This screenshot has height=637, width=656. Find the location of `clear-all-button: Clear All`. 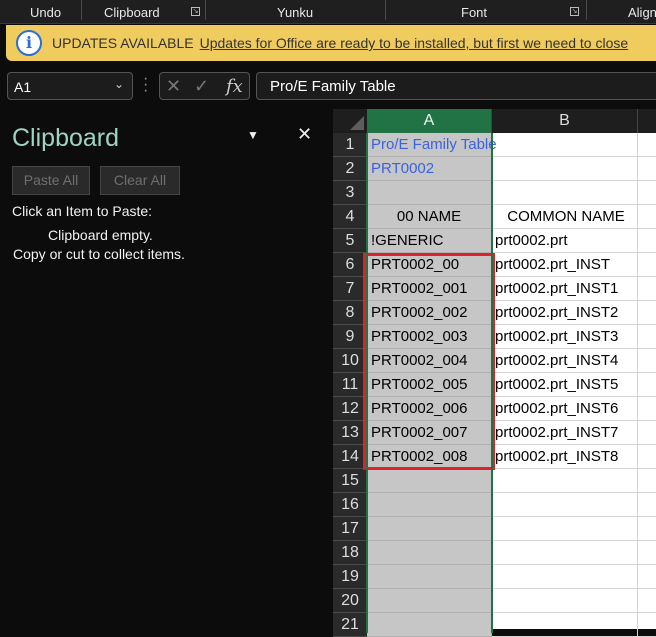

clear-all-button: Clear All is located at coordinates (140, 180).